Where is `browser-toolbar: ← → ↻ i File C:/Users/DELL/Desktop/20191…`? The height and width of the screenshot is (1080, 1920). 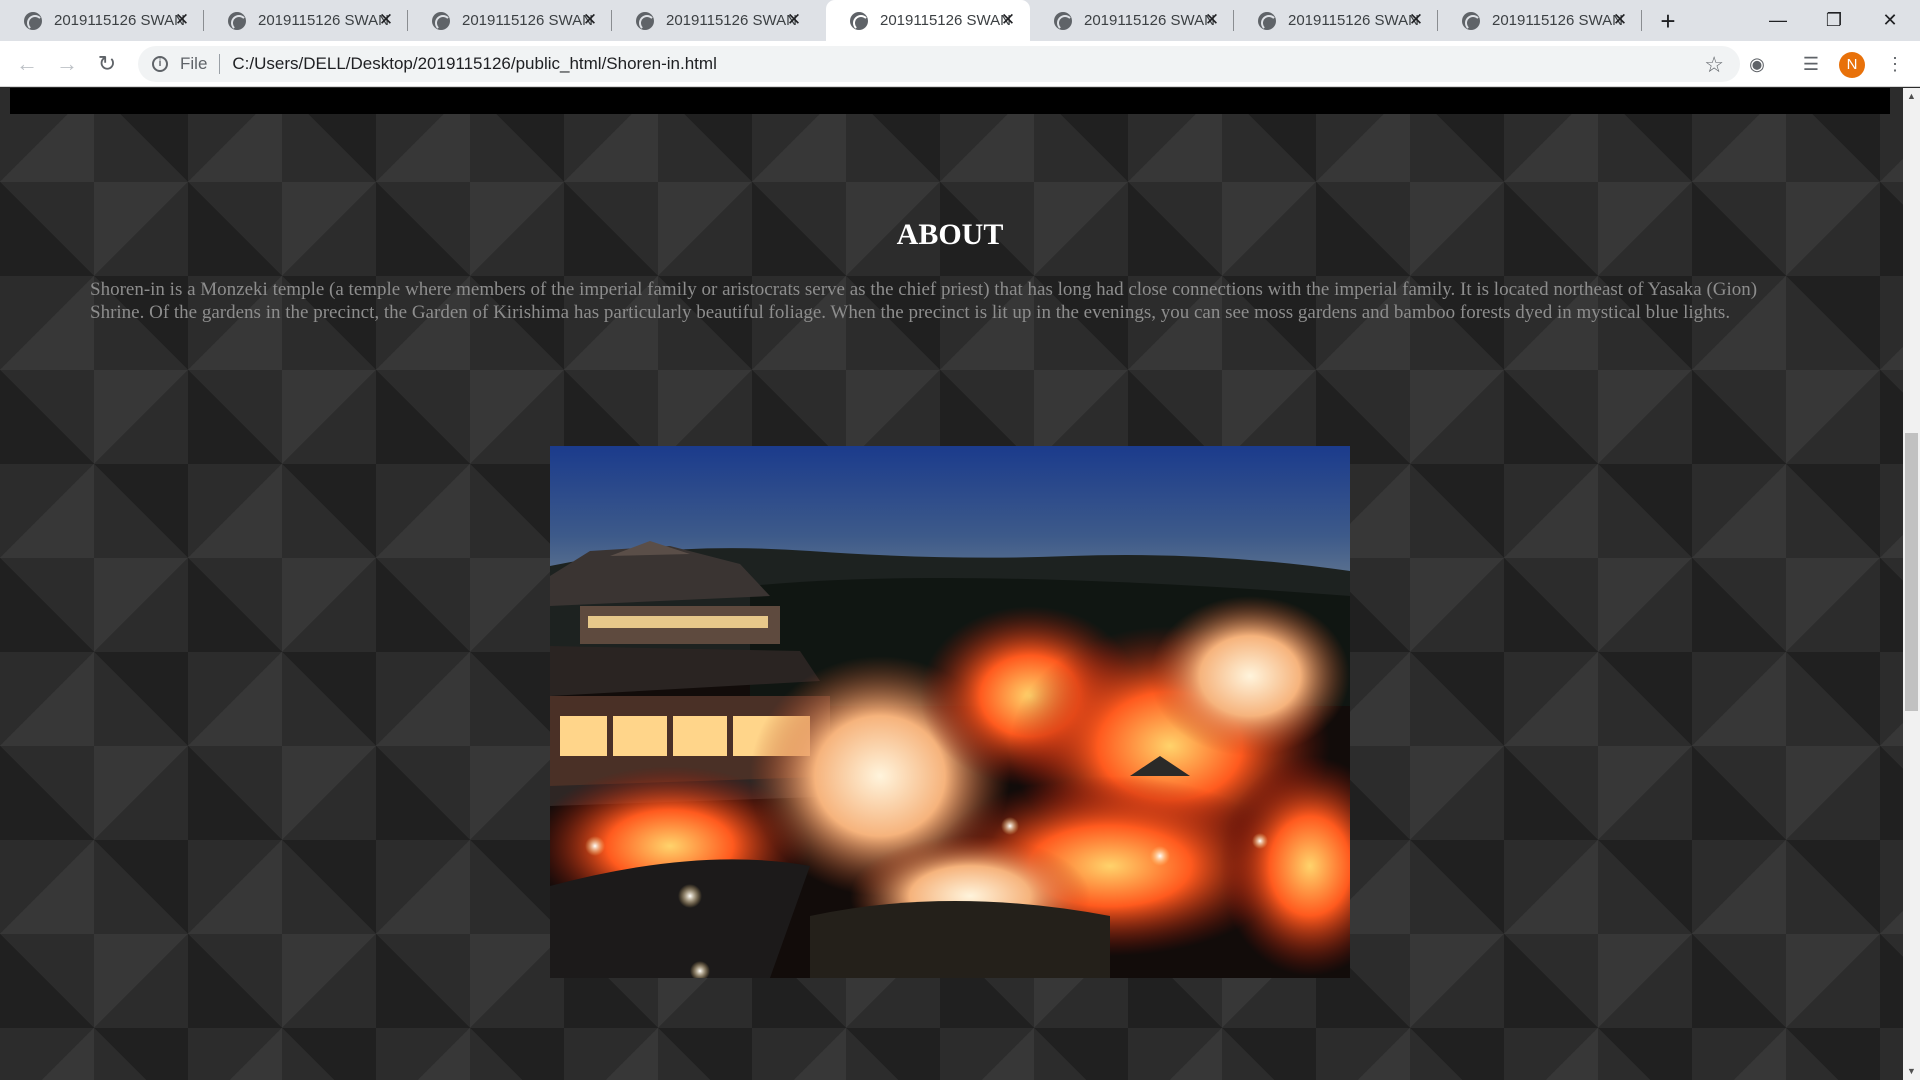
browser-toolbar: ← → ↻ i File C:/Users/DELL/Desktop/20191… is located at coordinates (960, 64).